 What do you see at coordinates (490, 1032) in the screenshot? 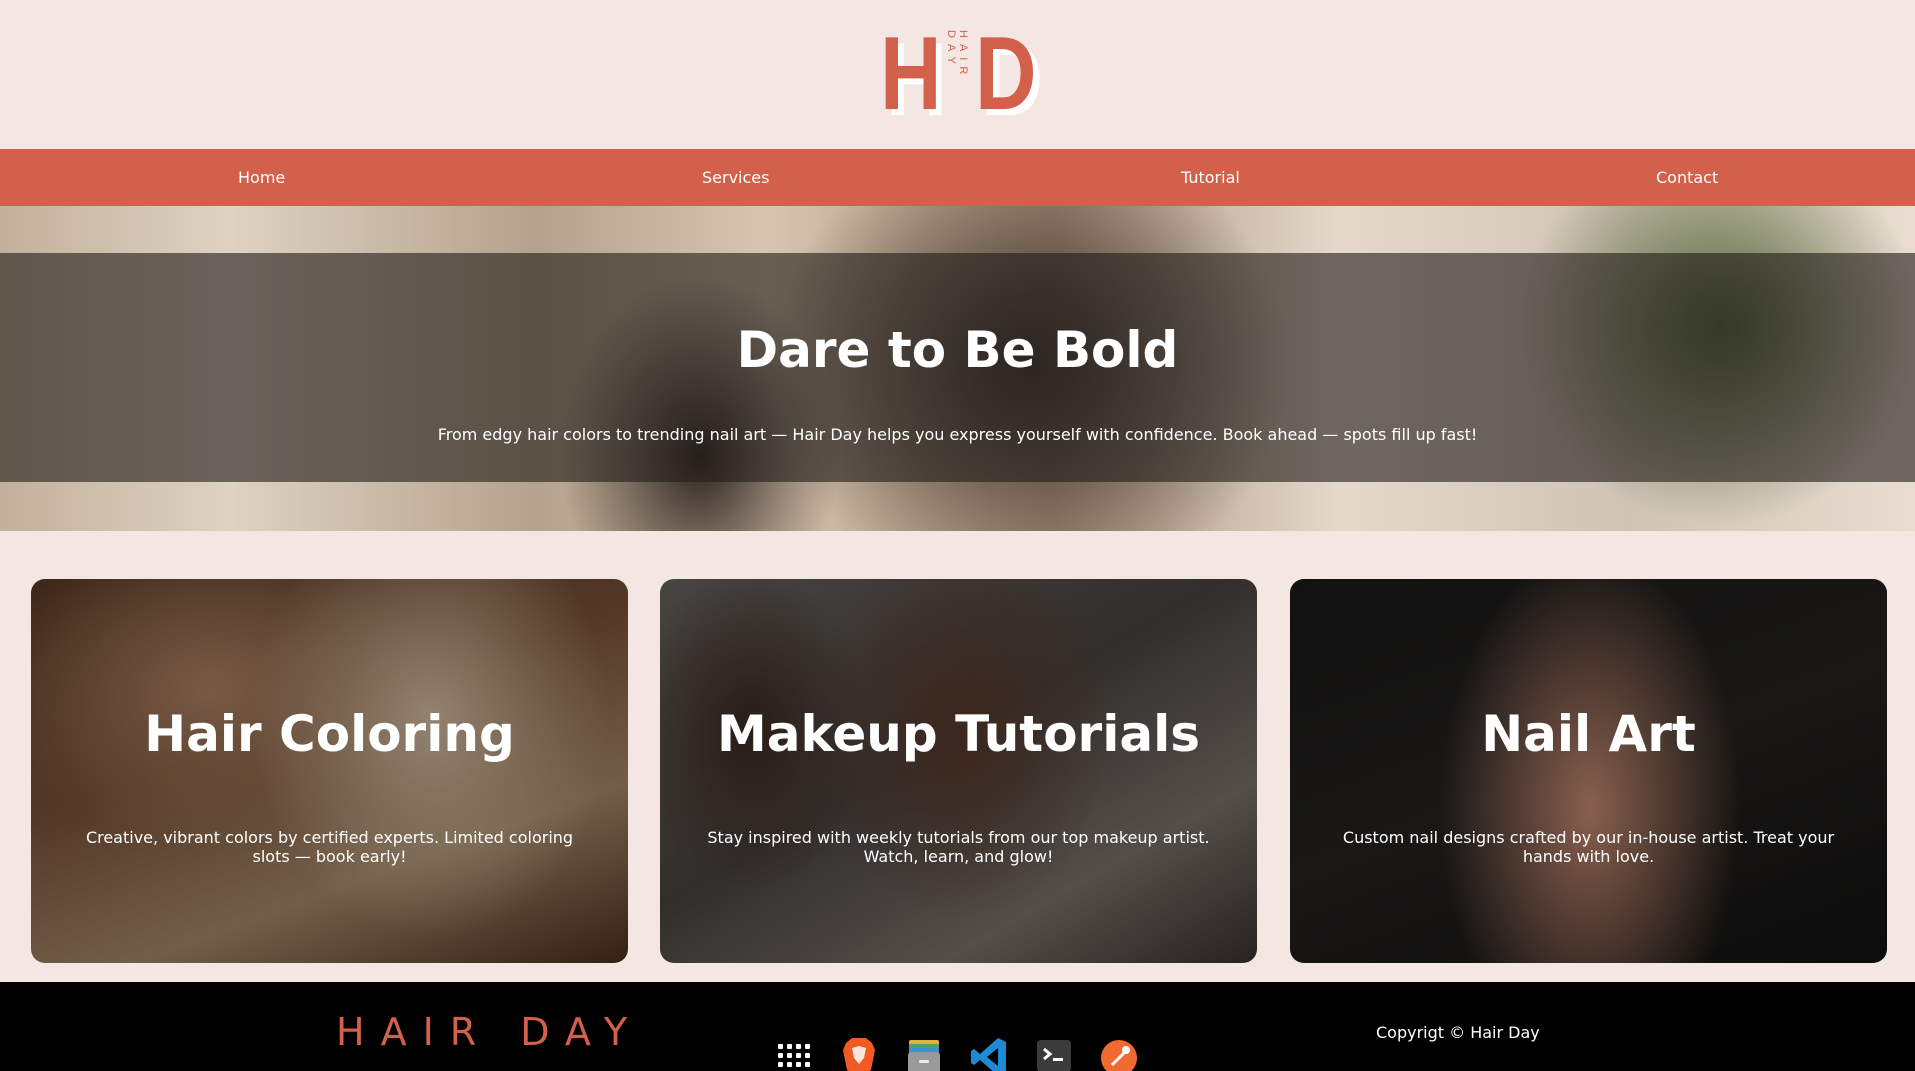
I see `footer-brand: HAIR DAY` at bounding box center [490, 1032].